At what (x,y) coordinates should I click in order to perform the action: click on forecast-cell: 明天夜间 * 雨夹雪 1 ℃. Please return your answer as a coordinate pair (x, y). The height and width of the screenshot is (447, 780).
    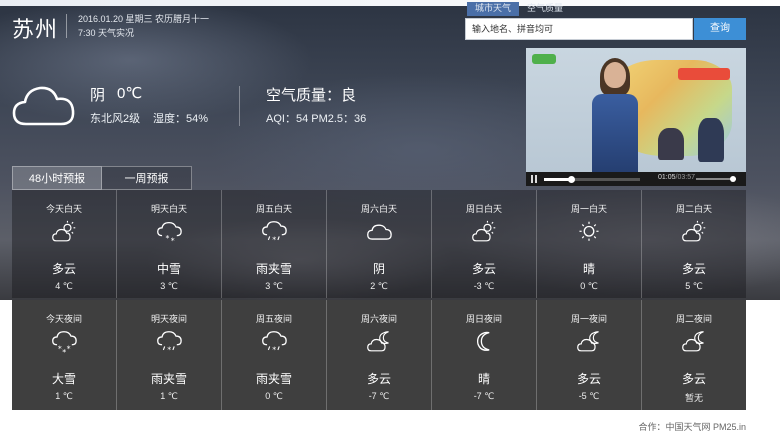
    Looking at the image, I should click on (169, 355).